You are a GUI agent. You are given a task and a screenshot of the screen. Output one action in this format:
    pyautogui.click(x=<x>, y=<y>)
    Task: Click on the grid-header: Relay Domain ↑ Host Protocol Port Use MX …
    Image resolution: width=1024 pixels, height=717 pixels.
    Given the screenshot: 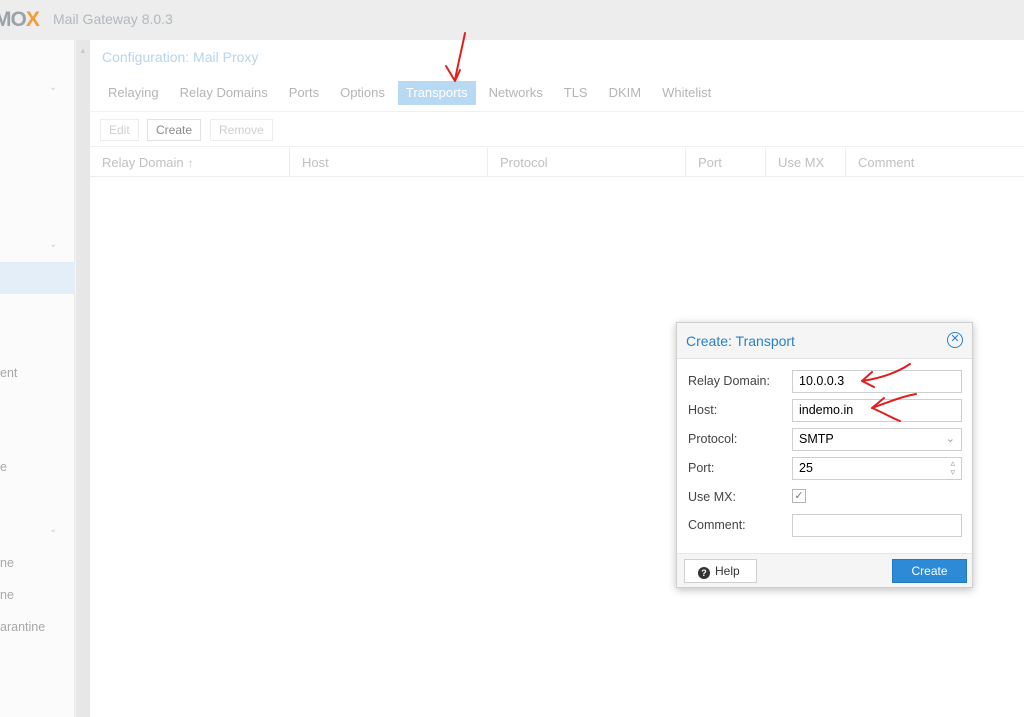 What is the action you would take?
    pyautogui.click(x=557, y=162)
    